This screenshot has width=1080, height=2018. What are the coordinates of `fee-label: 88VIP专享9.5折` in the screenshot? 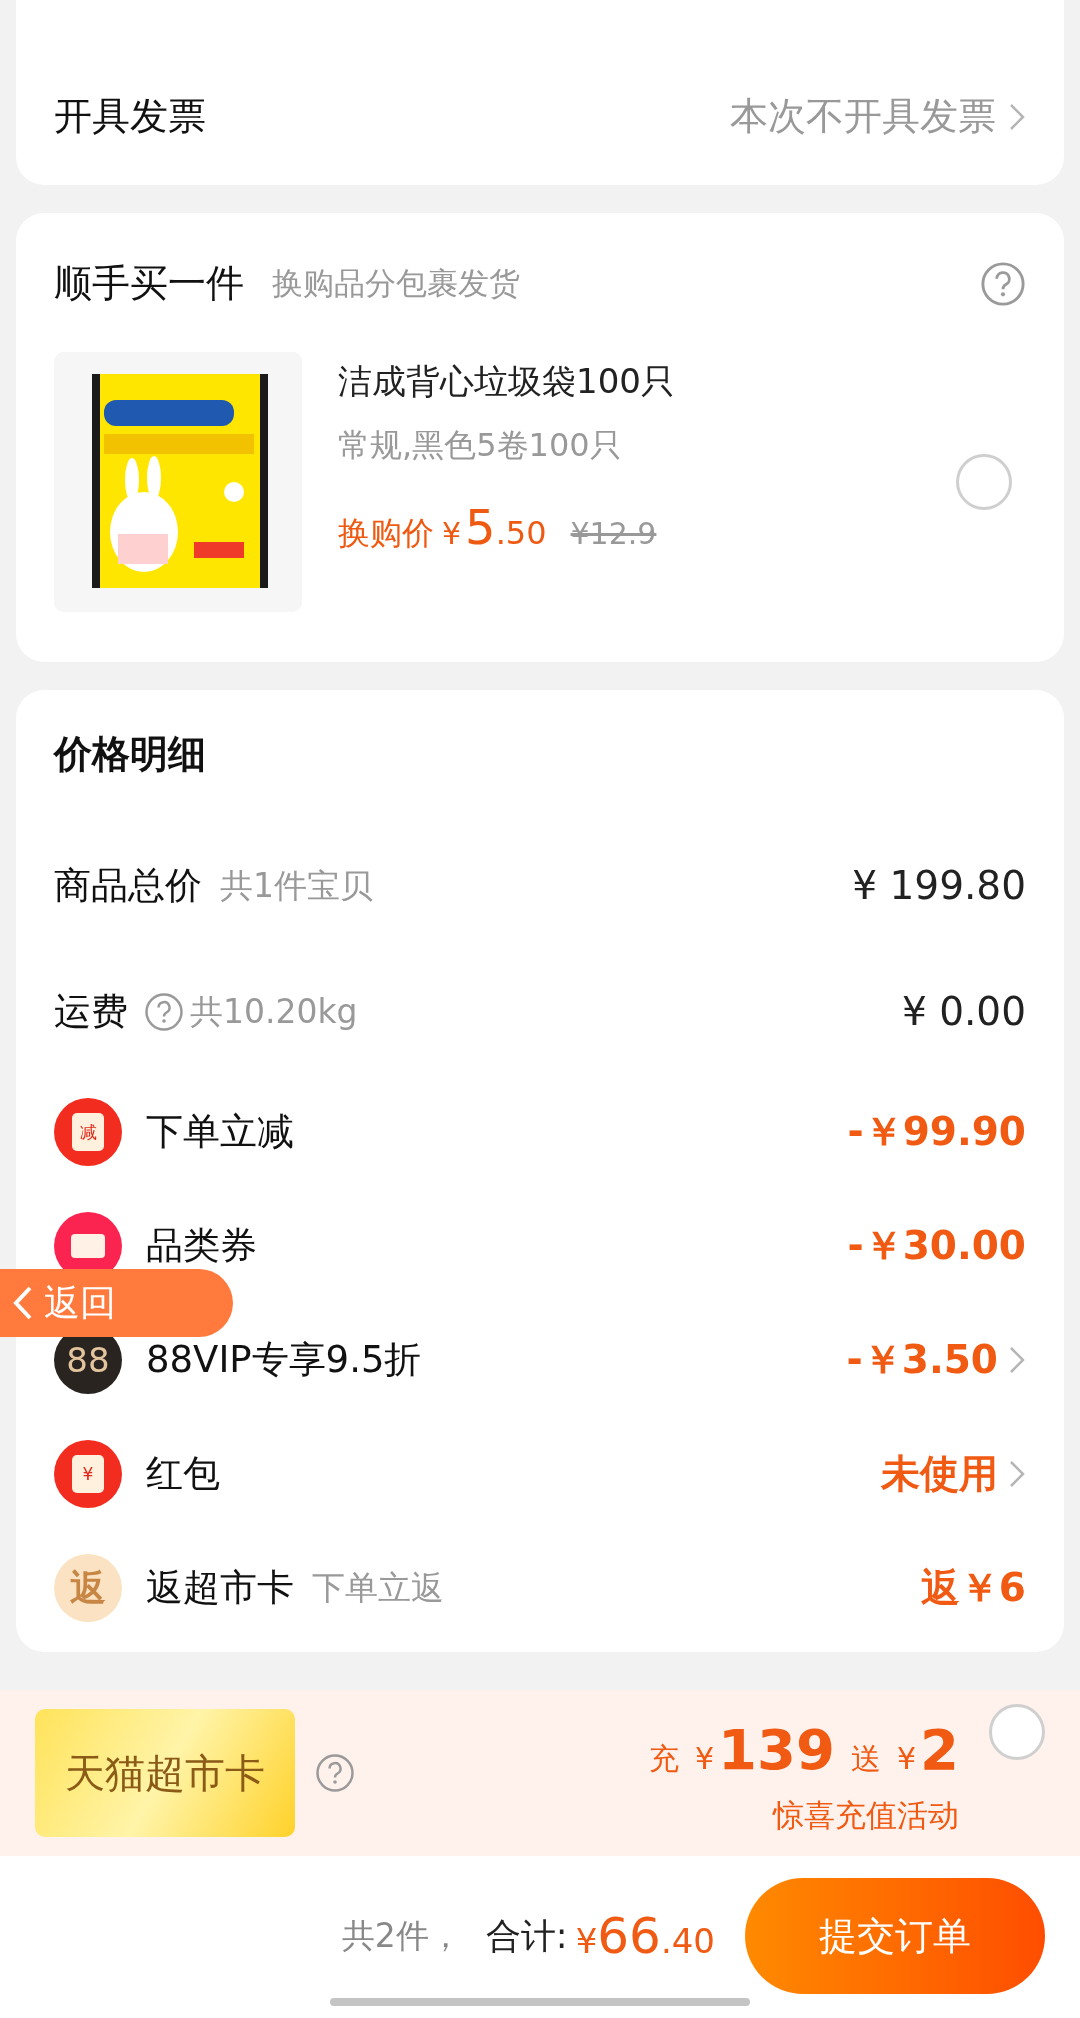 It's located at (284, 1360).